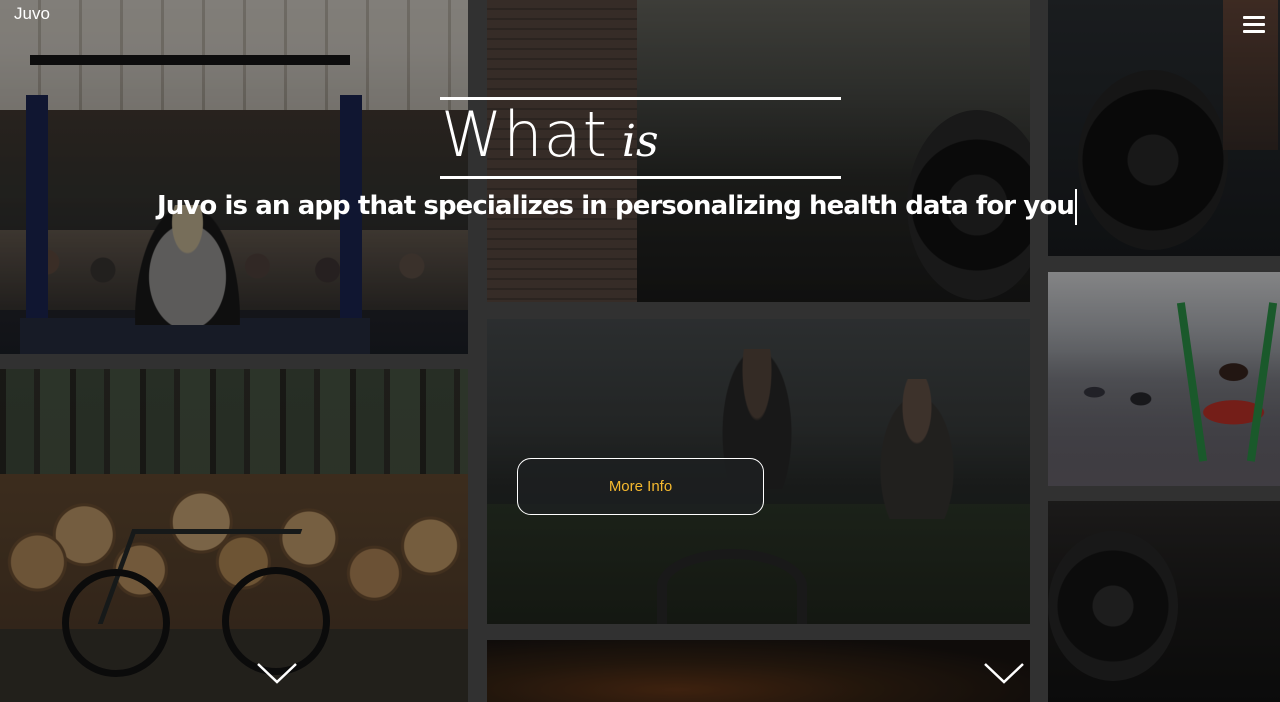  I want to click on headline-word-what: What, so click(524, 134).